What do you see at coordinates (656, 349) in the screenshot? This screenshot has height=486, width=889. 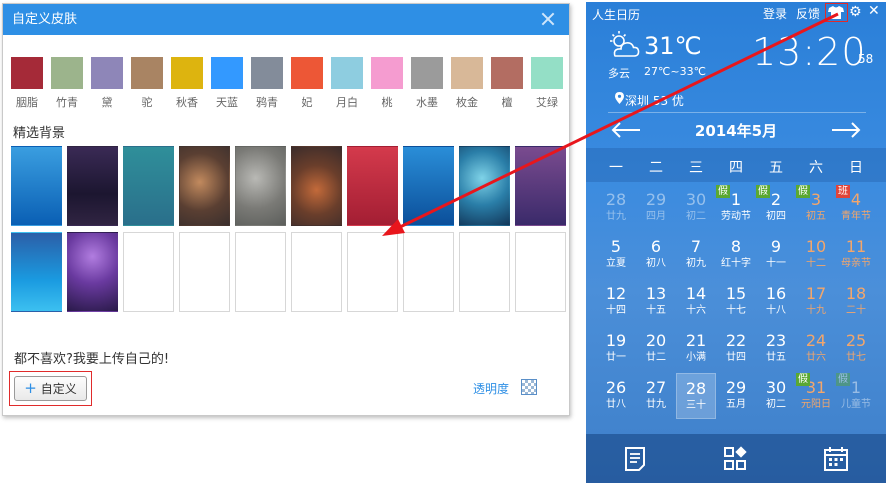 I see `day-cell: 20 廿二` at bounding box center [656, 349].